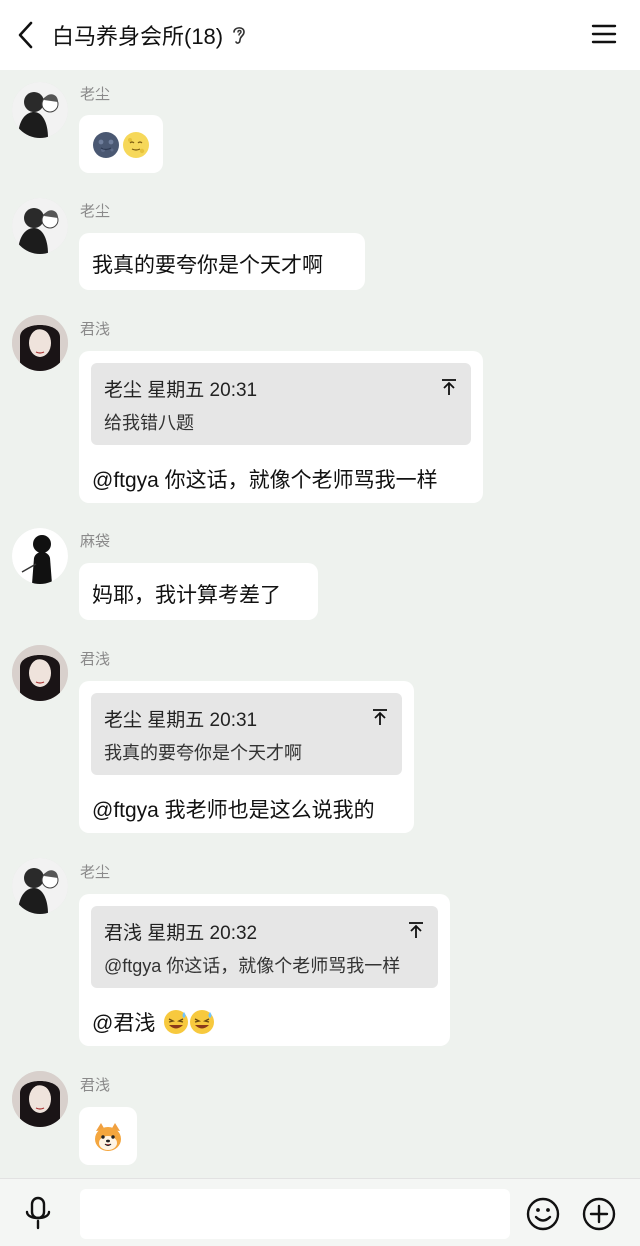  I want to click on menu-button, so click(604, 34).